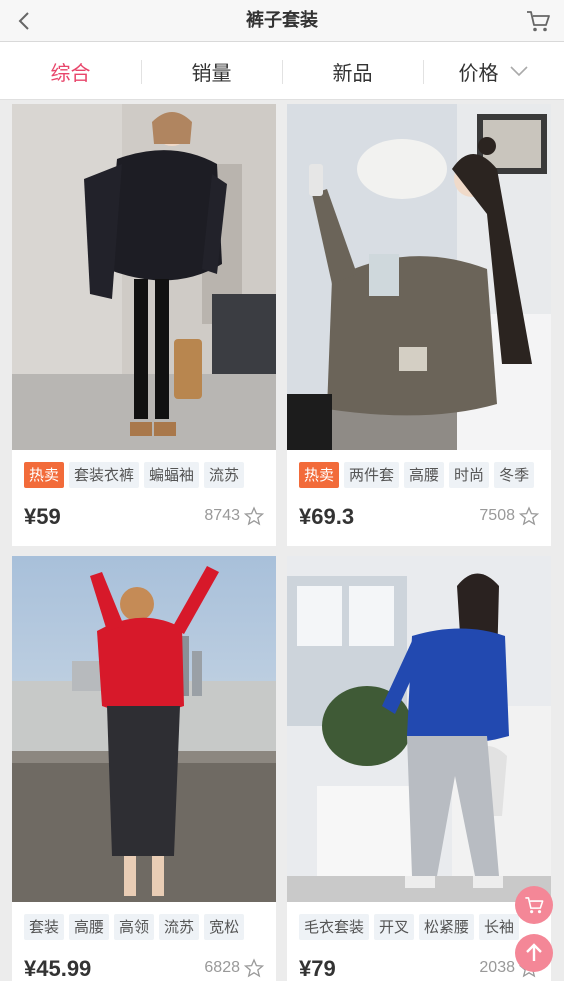 This screenshot has width=564, height=981. I want to click on sort-tabs: 综合 销量 新品 价格, so click(282, 71).